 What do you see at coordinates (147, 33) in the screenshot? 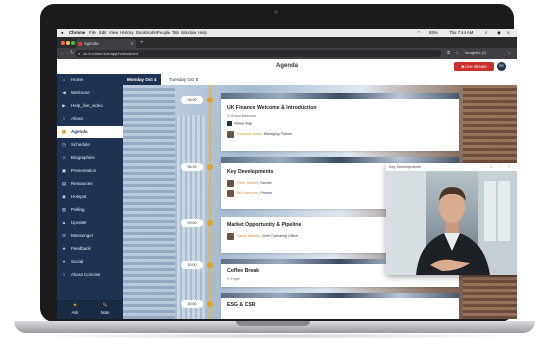
I see `menu-item: Bookmarks` at bounding box center [147, 33].